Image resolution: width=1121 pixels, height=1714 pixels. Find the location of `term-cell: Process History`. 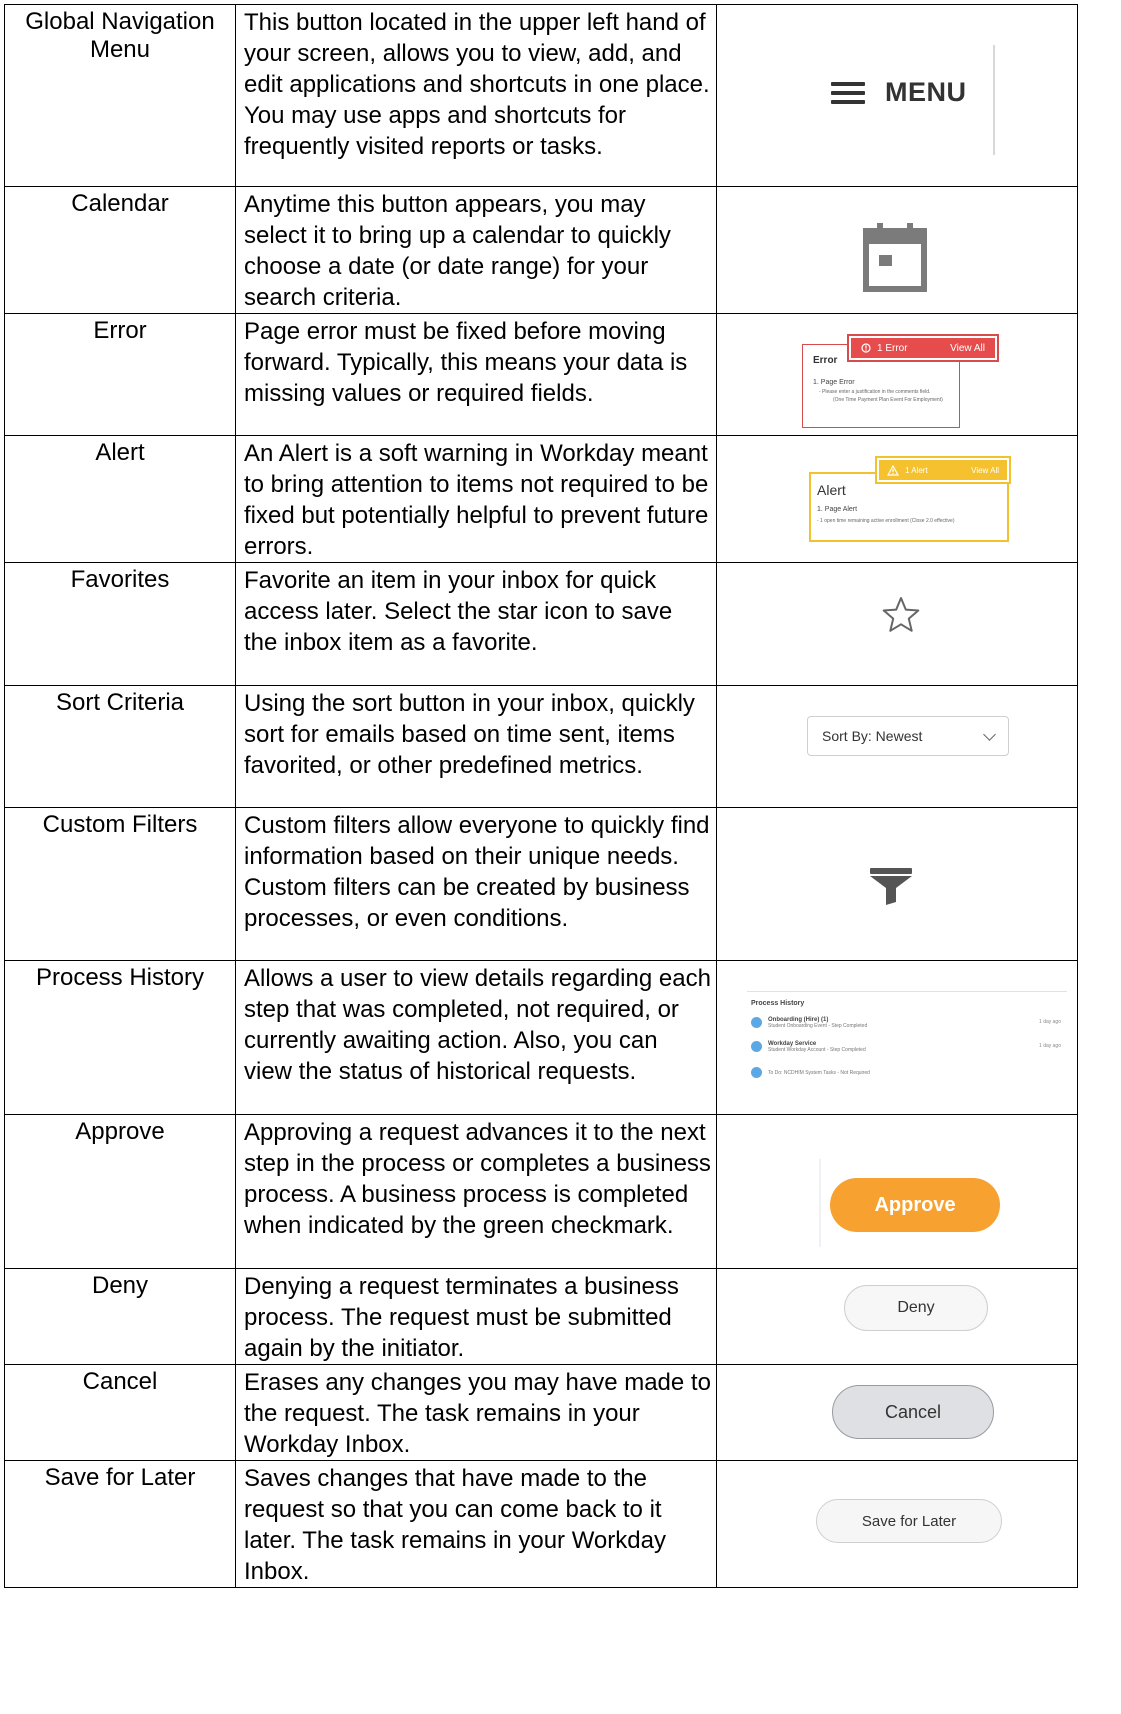

term-cell: Process History is located at coordinates (120, 1037).